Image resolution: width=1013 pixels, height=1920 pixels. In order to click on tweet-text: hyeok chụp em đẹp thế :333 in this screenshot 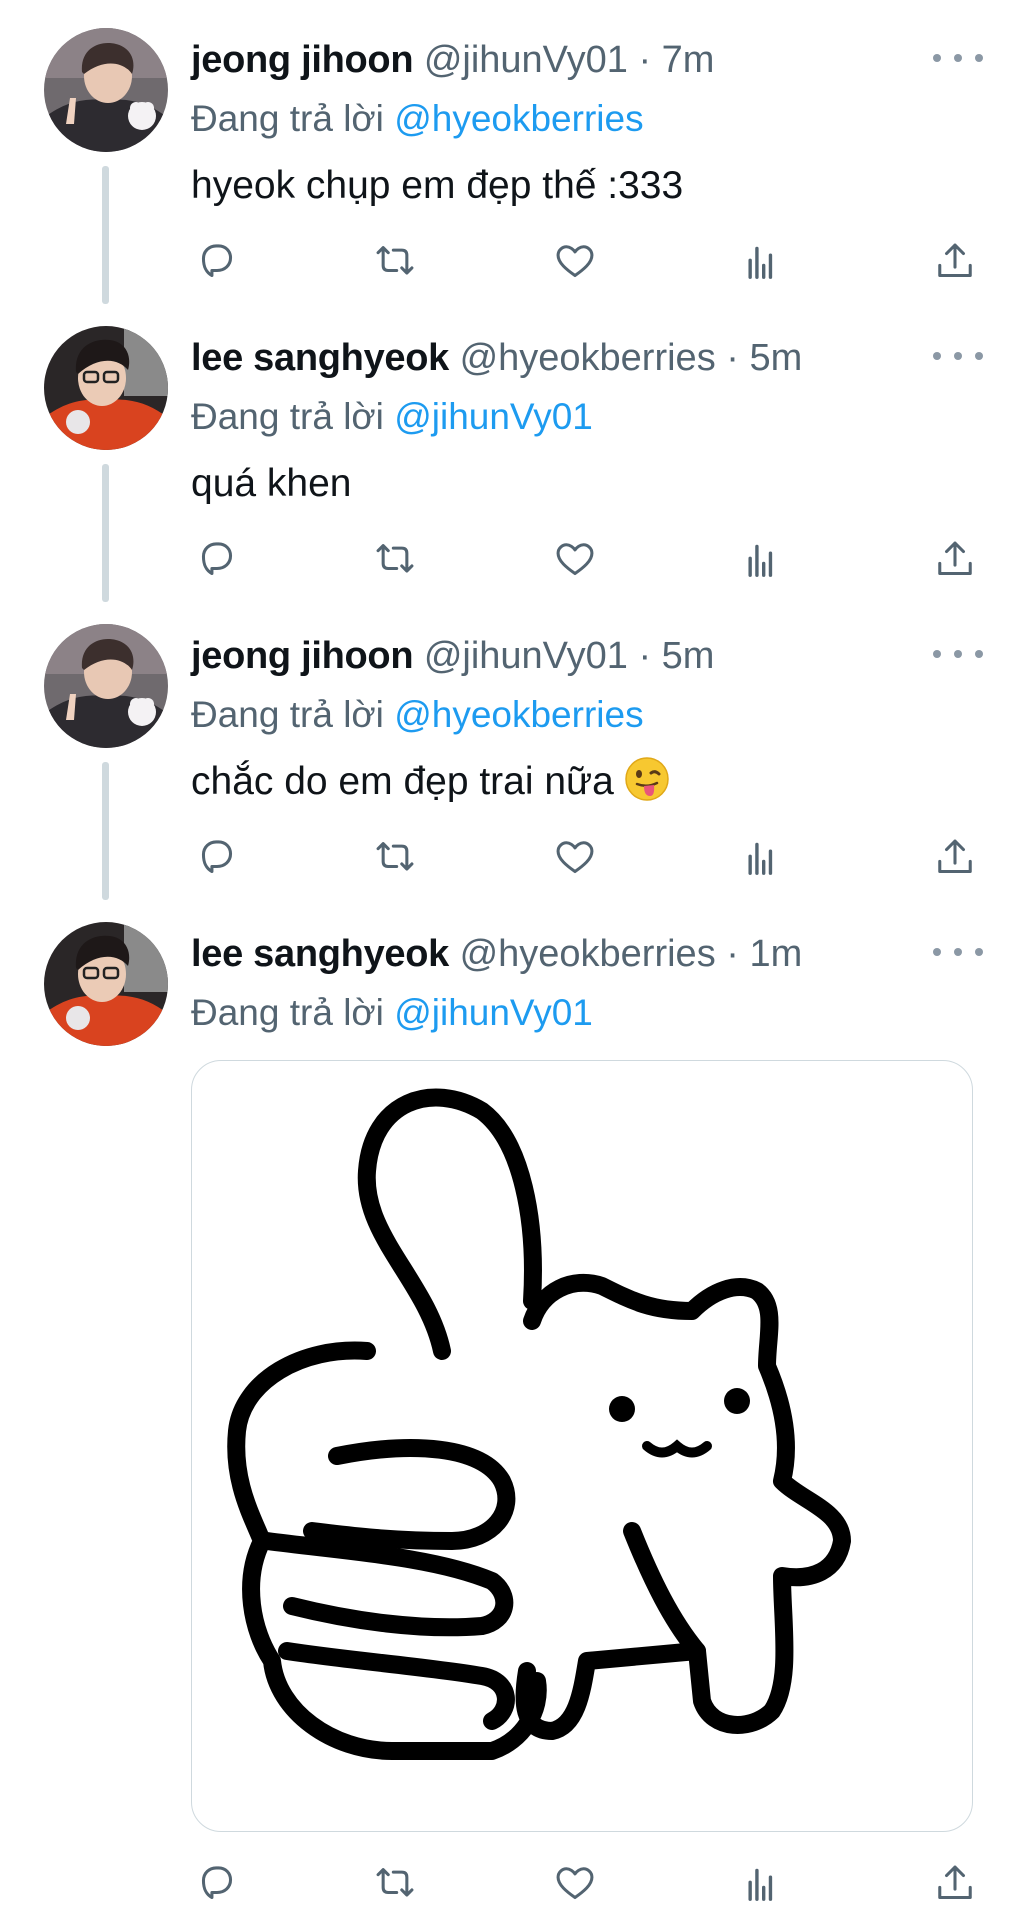, I will do `click(437, 185)`.